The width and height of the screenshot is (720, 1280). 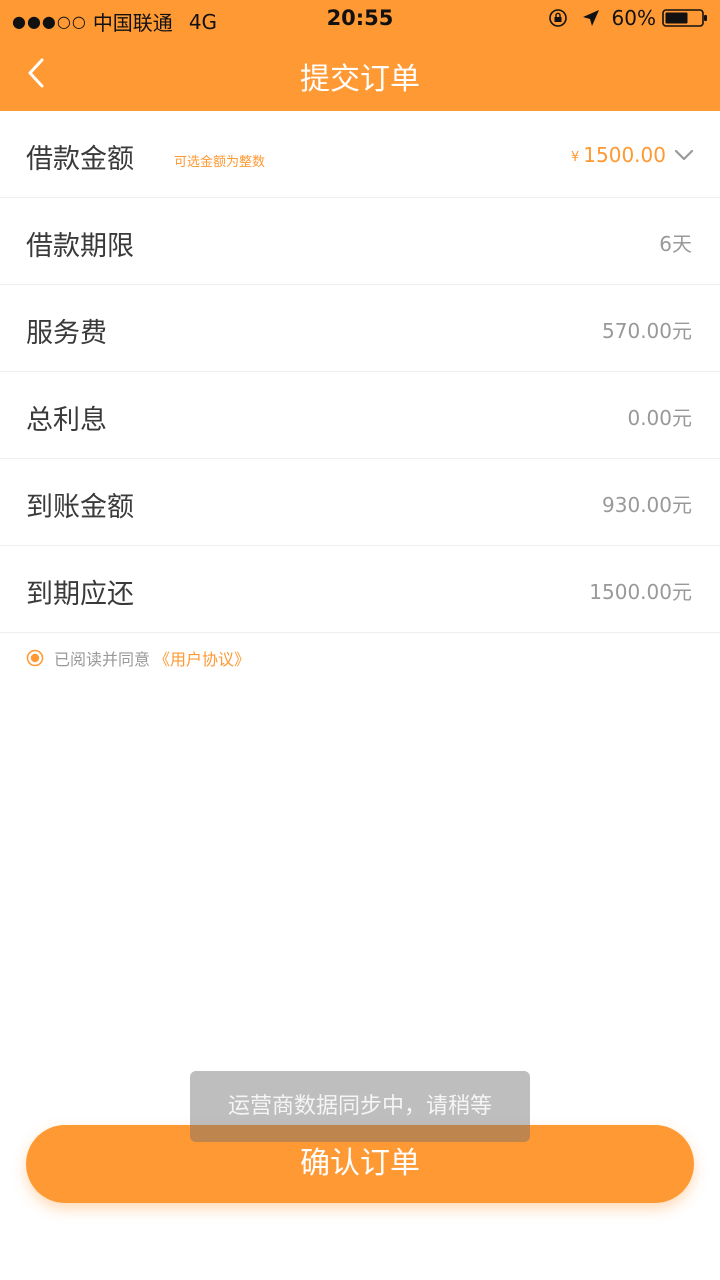 What do you see at coordinates (360, 1106) in the screenshot?
I see `sync-toast: 运营商数据同步中，请稍等` at bounding box center [360, 1106].